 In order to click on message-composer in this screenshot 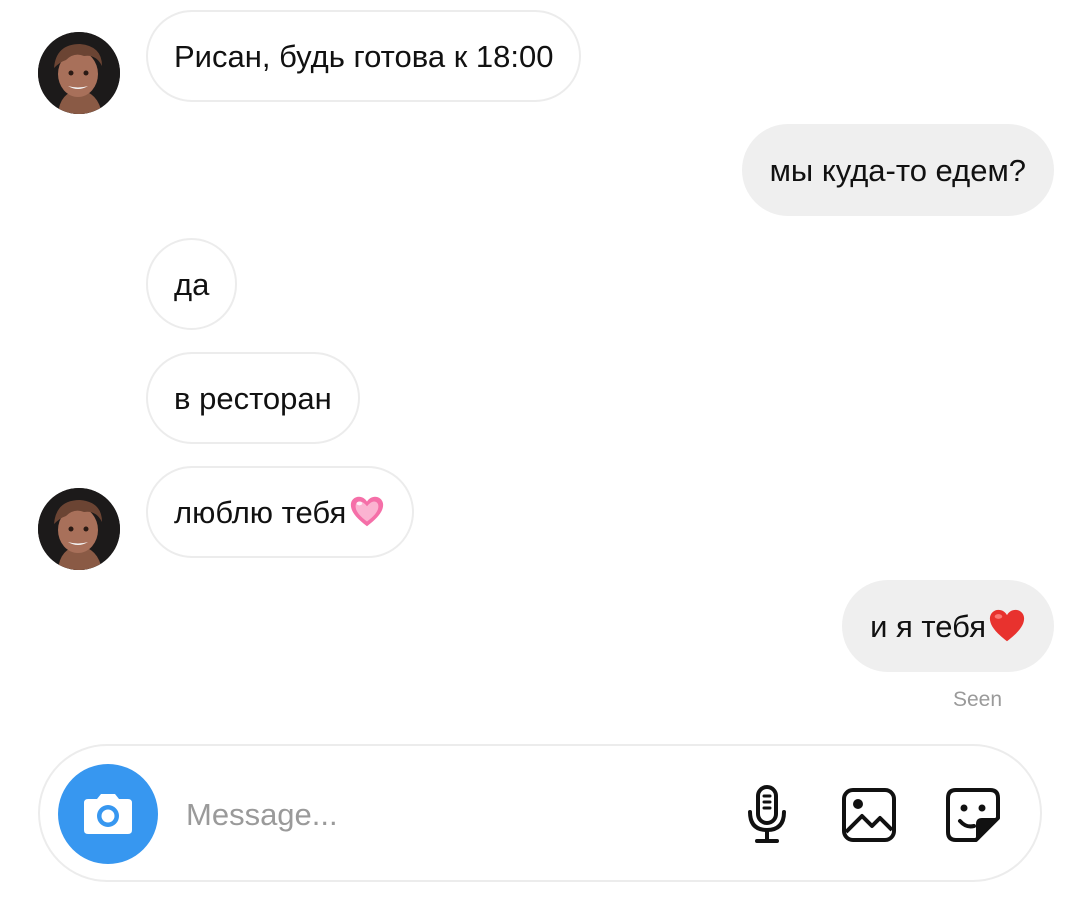, I will do `click(540, 813)`.